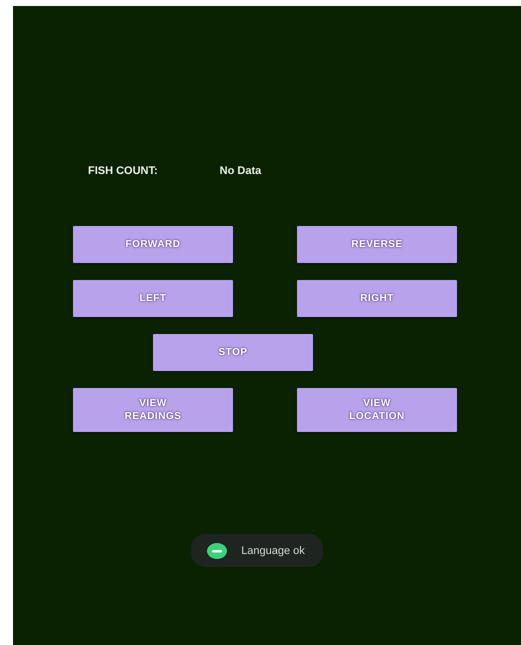  I want to click on toast-text: Language ok, so click(273, 550).